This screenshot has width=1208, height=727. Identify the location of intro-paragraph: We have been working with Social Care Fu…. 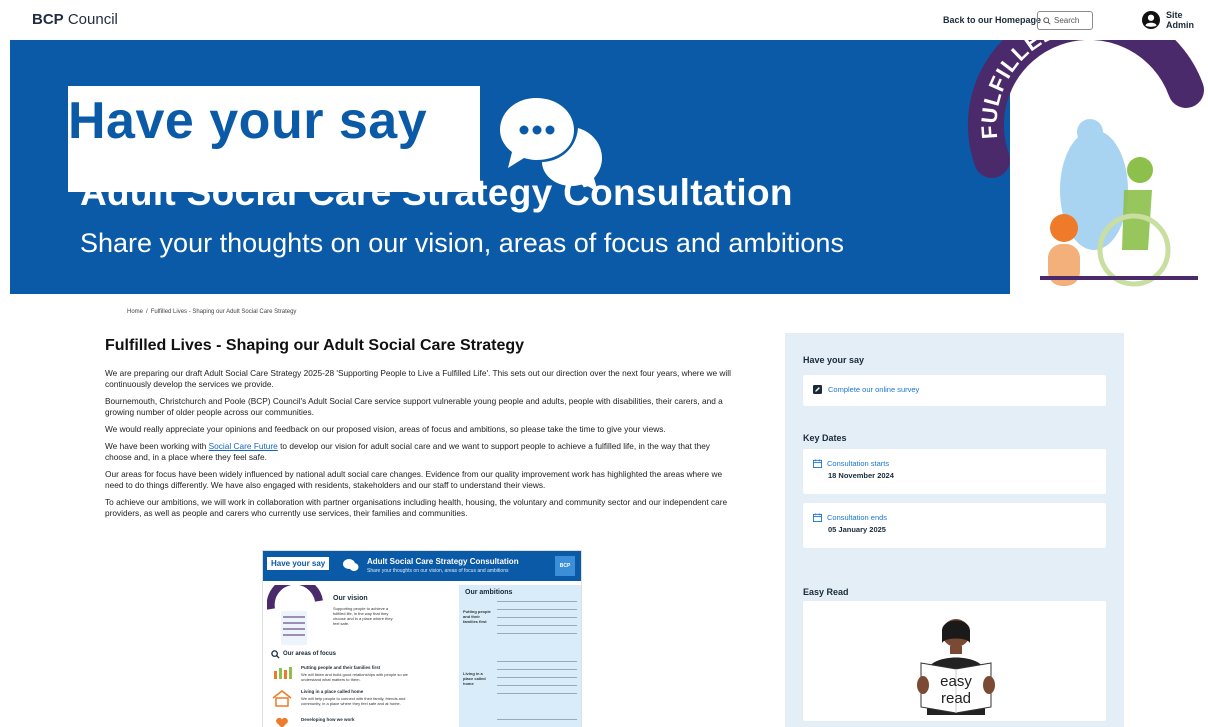
(407, 451).